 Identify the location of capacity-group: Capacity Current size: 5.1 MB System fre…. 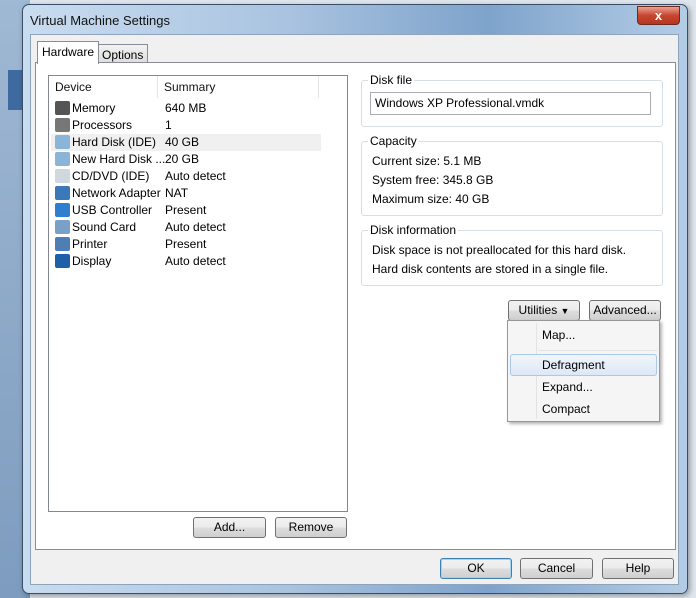
(512, 175).